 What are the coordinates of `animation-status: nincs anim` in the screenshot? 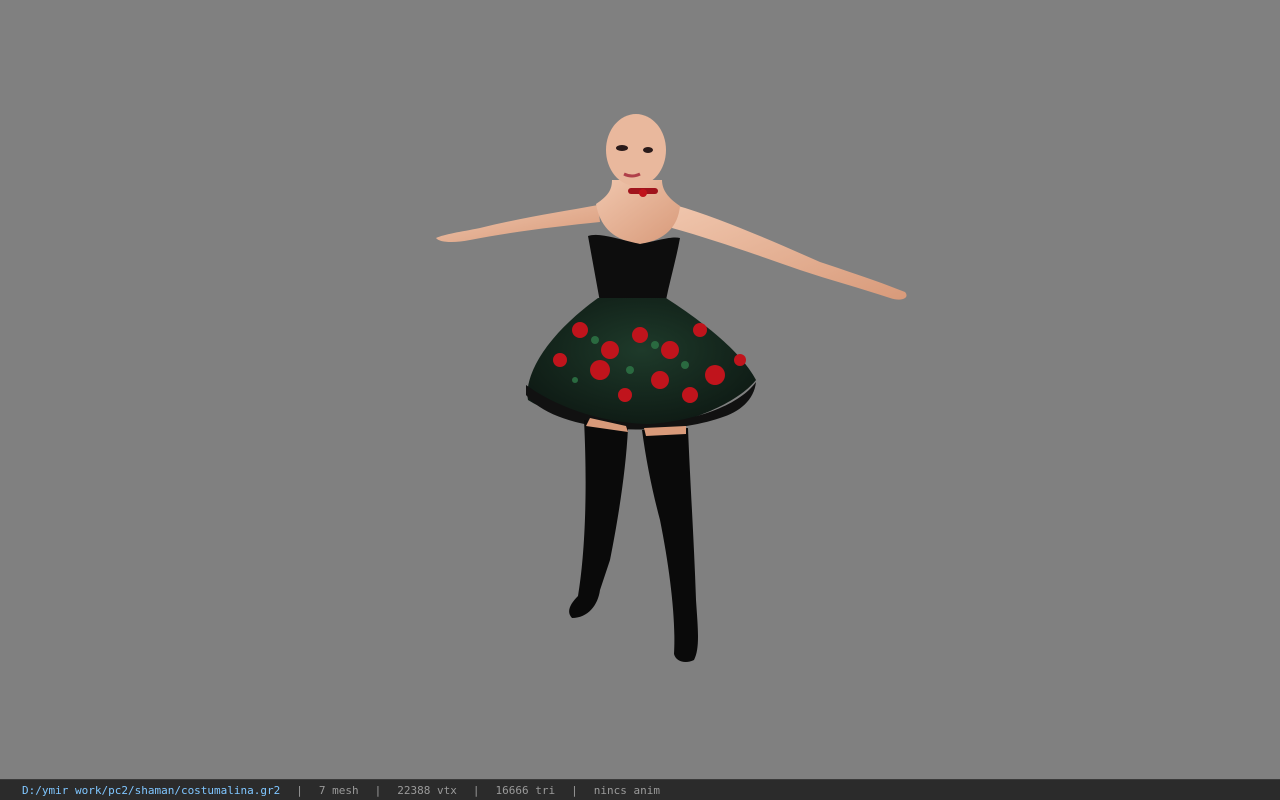 It's located at (626, 790).